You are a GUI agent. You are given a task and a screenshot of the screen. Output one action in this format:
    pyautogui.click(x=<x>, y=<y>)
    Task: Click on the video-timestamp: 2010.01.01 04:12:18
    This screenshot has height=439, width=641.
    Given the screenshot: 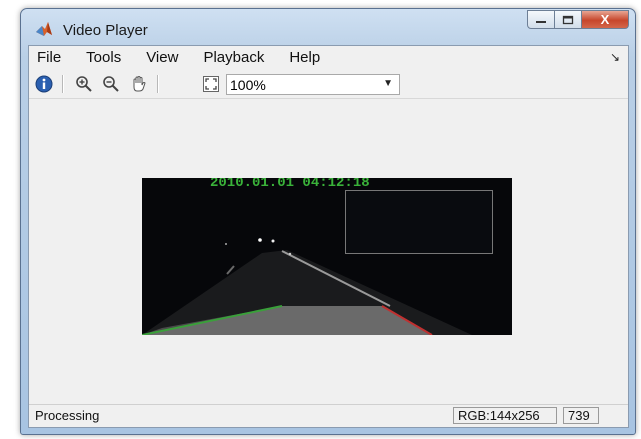 What is the action you would take?
    pyautogui.click(x=290, y=184)
    